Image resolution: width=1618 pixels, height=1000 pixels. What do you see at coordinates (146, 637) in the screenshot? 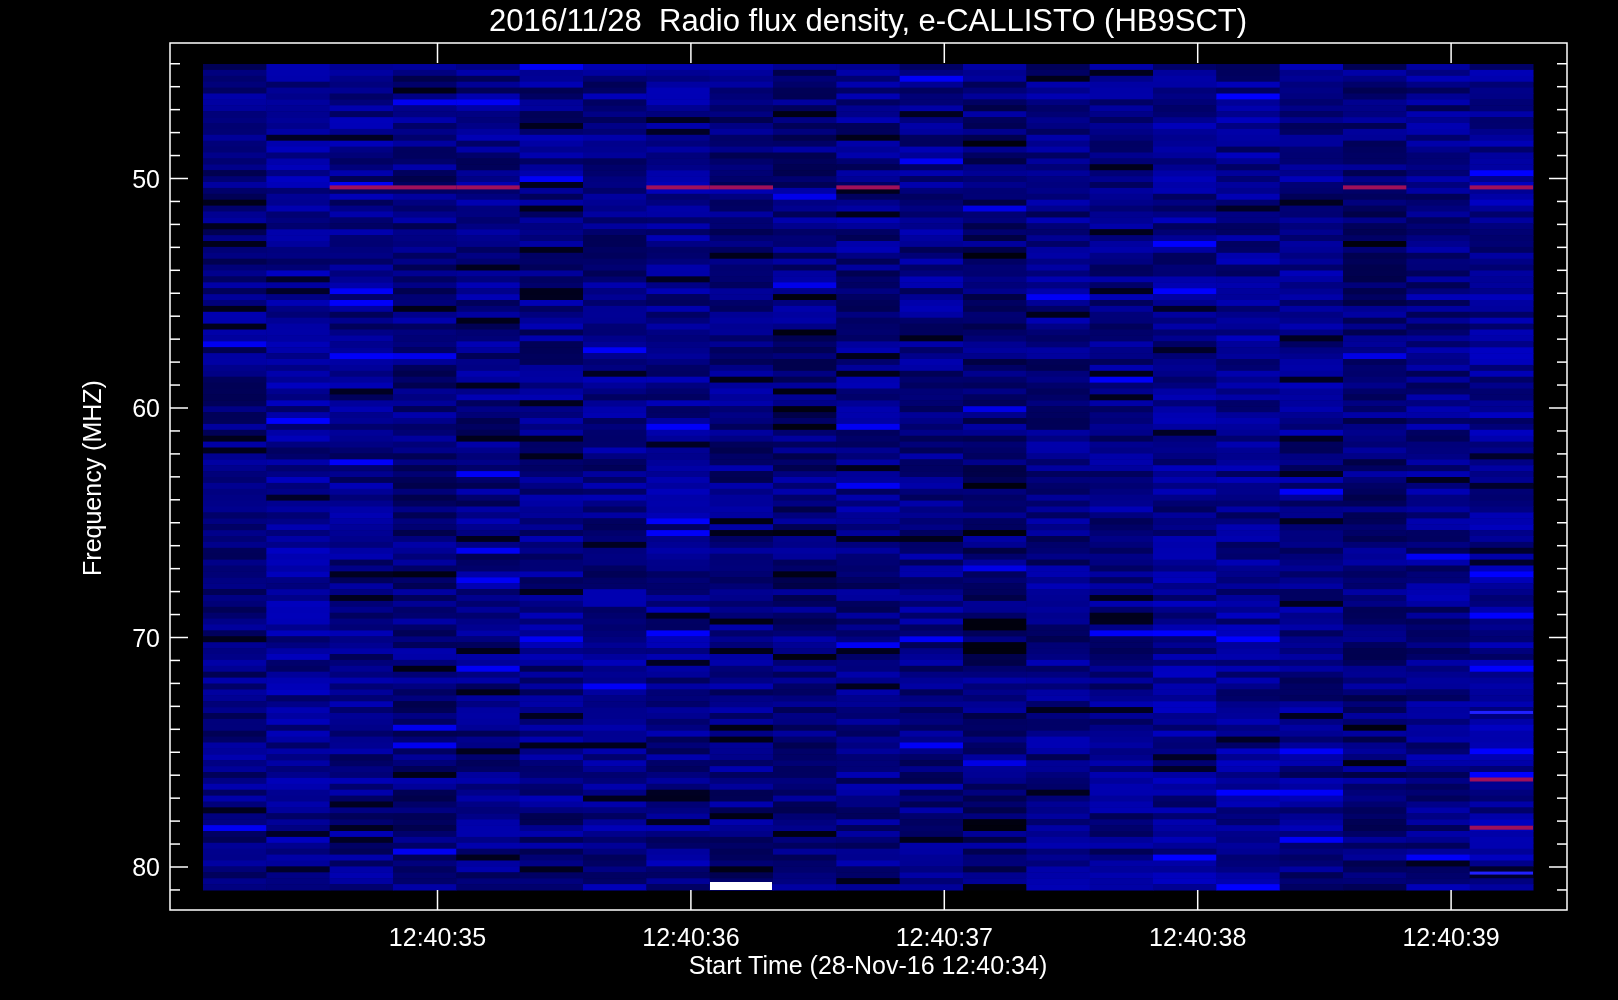
I see `y-tick-label: 70` at bounding box center [146, 637].